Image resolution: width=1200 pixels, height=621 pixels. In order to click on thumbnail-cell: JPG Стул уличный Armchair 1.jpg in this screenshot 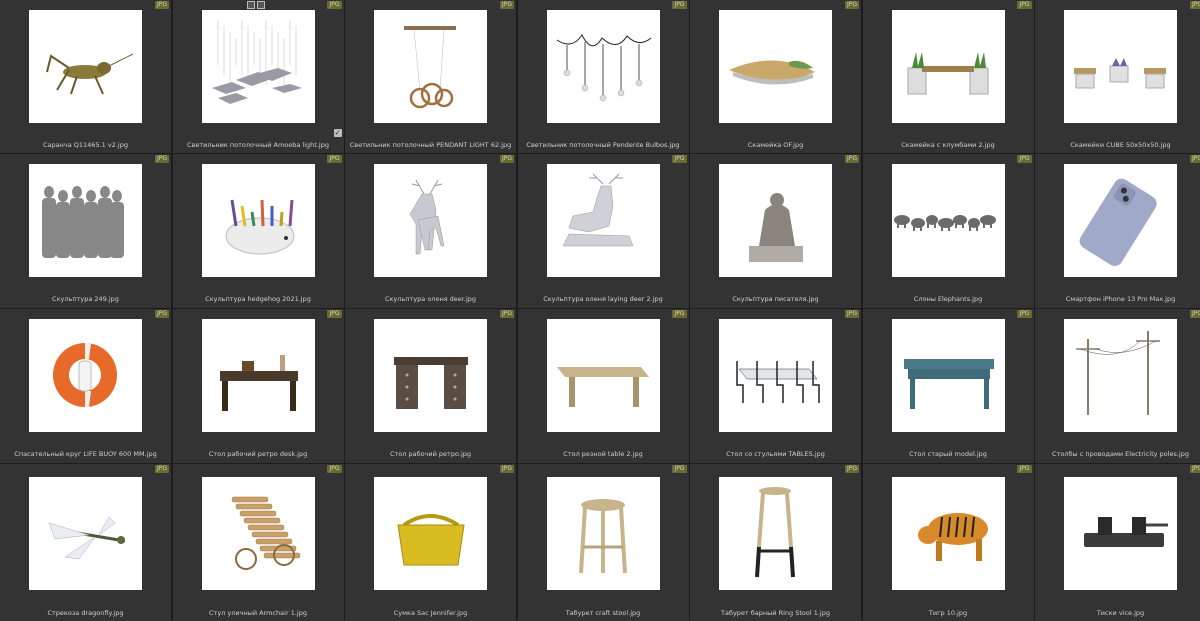, I will do `click(258, 542)`.